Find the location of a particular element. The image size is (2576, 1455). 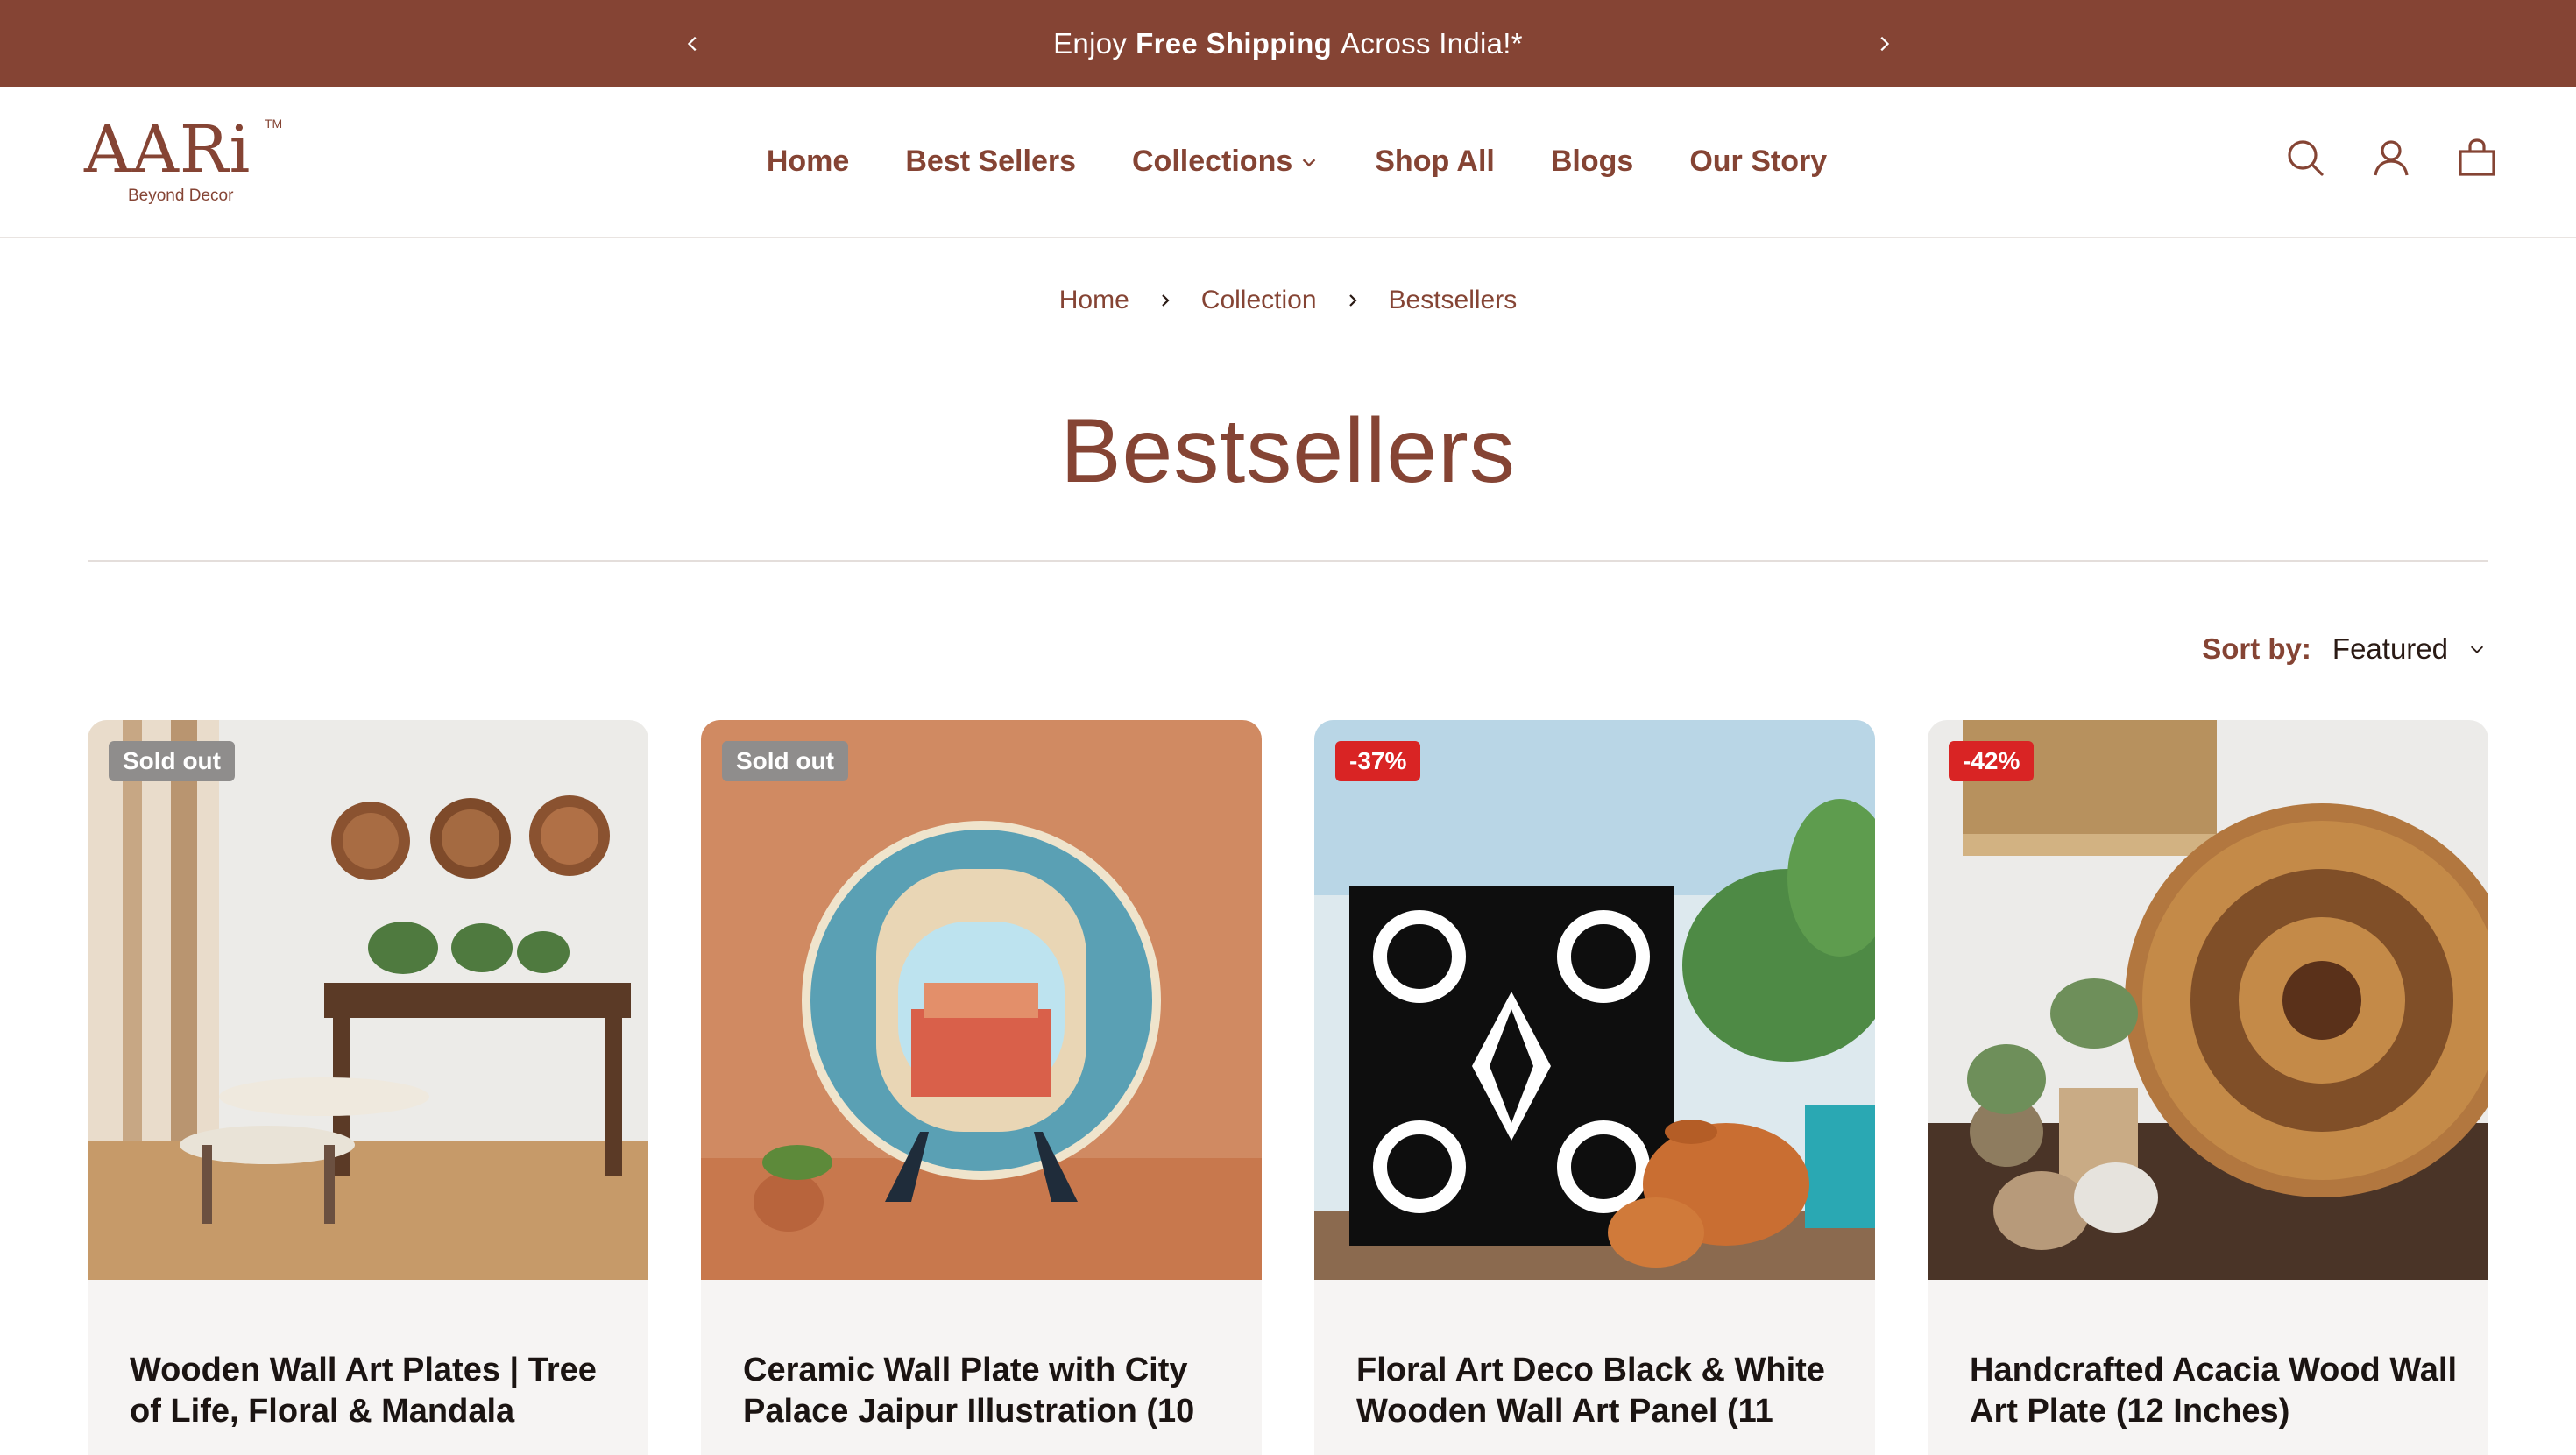

title-divider is located at coordinates (1288, 561).